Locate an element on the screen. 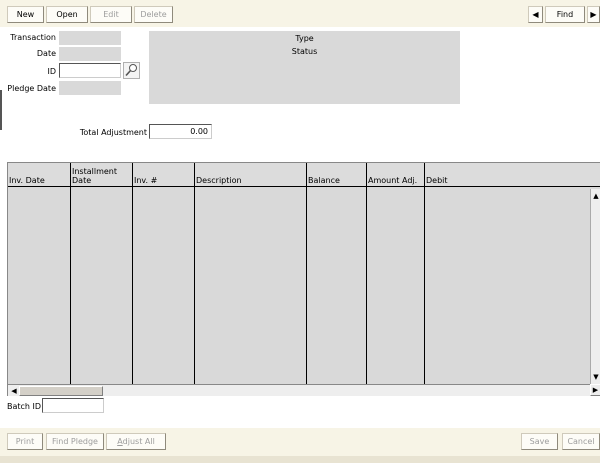 Image resolution: width=600 pixels, height=463 pixels. info-panel: Type Status is located at coordinates (304, 67).